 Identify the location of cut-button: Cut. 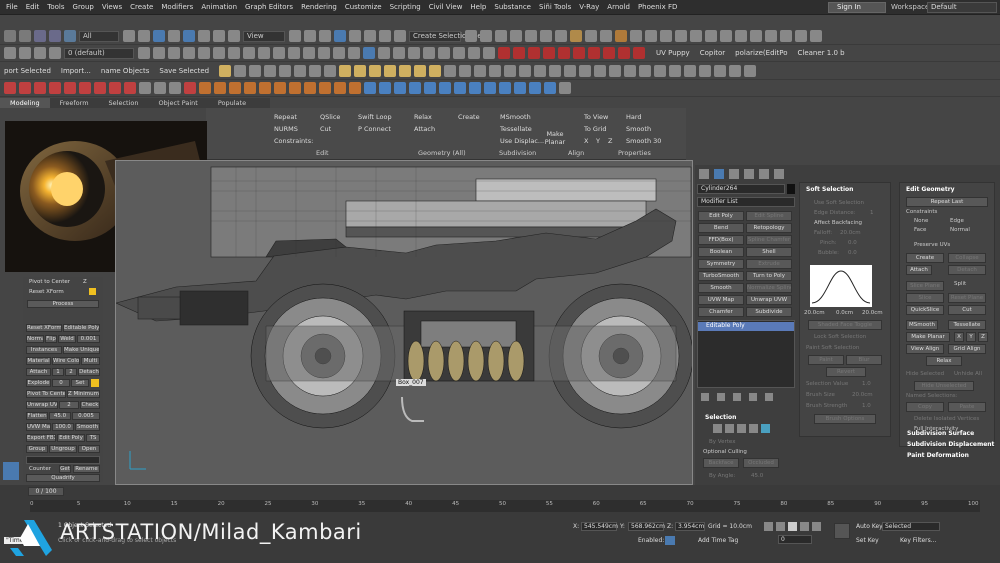
(967, 310).